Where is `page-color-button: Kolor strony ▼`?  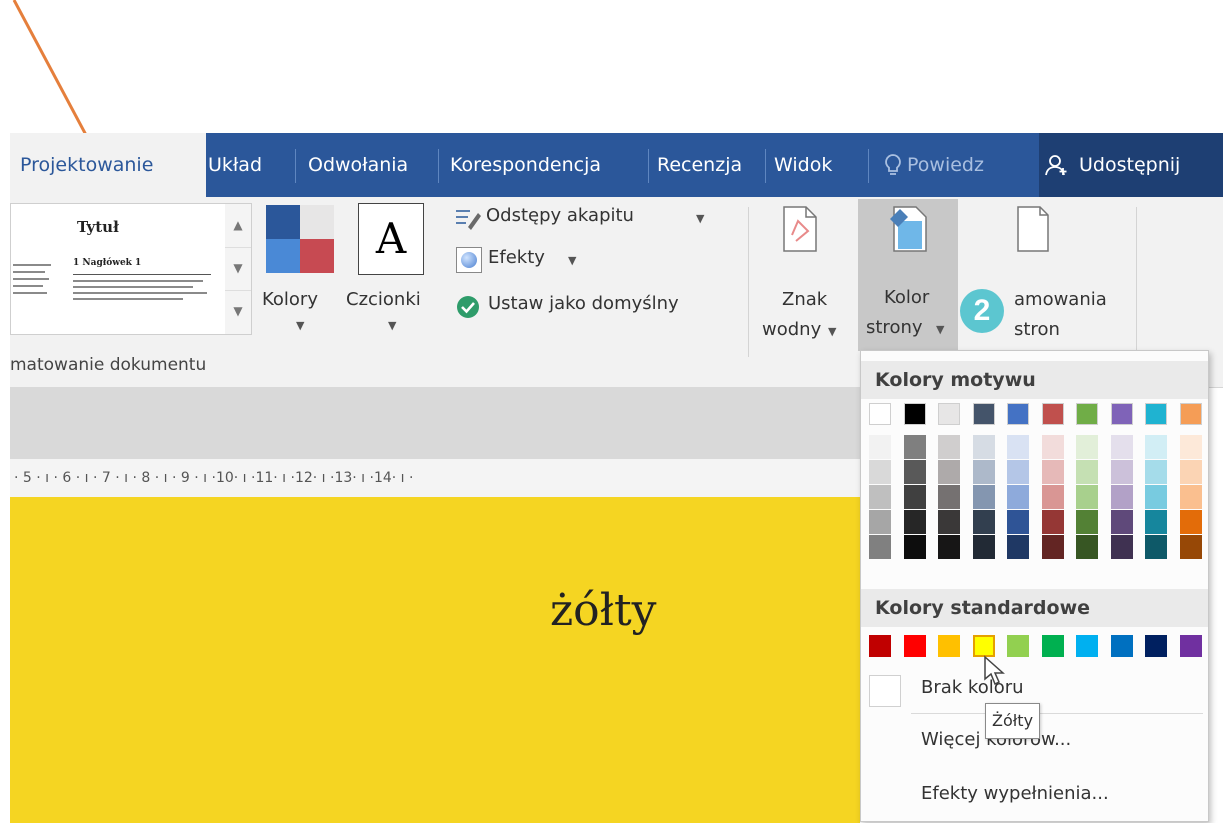 page-color-button: Kolor strony ▼ is located at coordinates (908, 275).